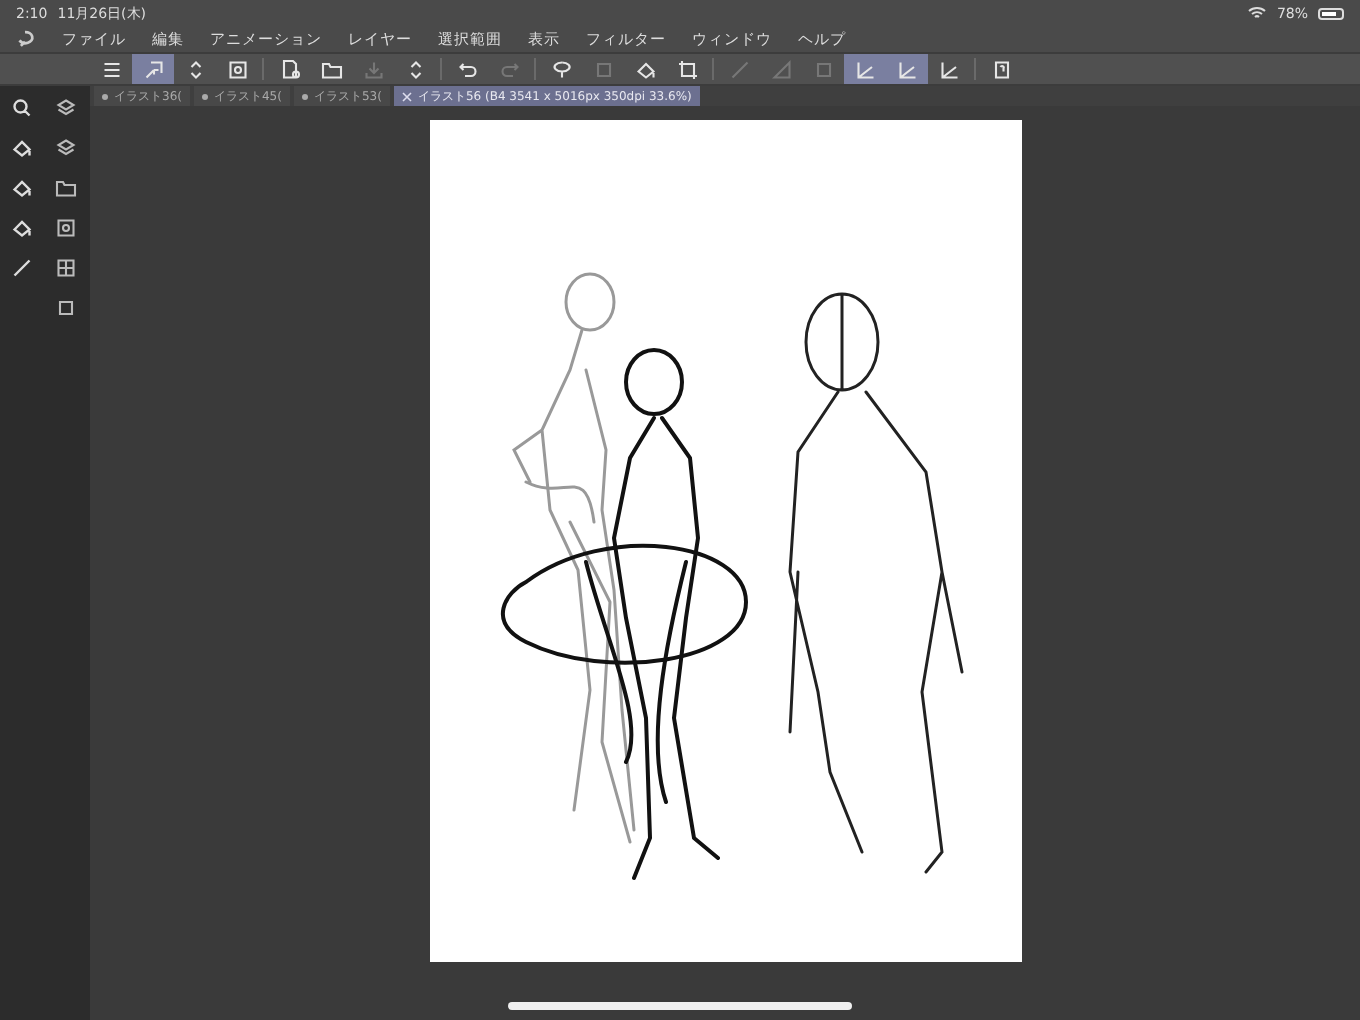 This screenshot has height=1020, width=1360. Describe the element at coordinates (153, 69) in the screenshot. I see `select-icon` at that location.